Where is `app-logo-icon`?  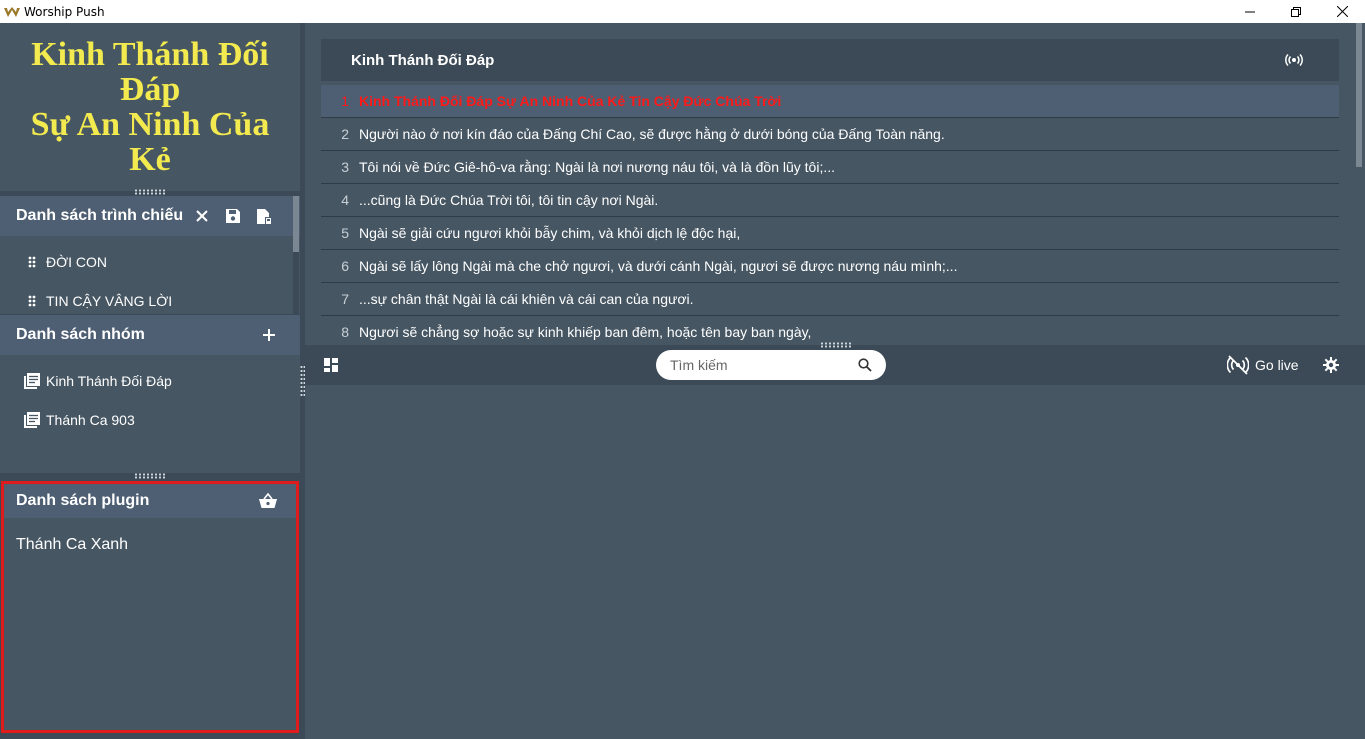 app-logo-icon is located at coordinates (12, 11).